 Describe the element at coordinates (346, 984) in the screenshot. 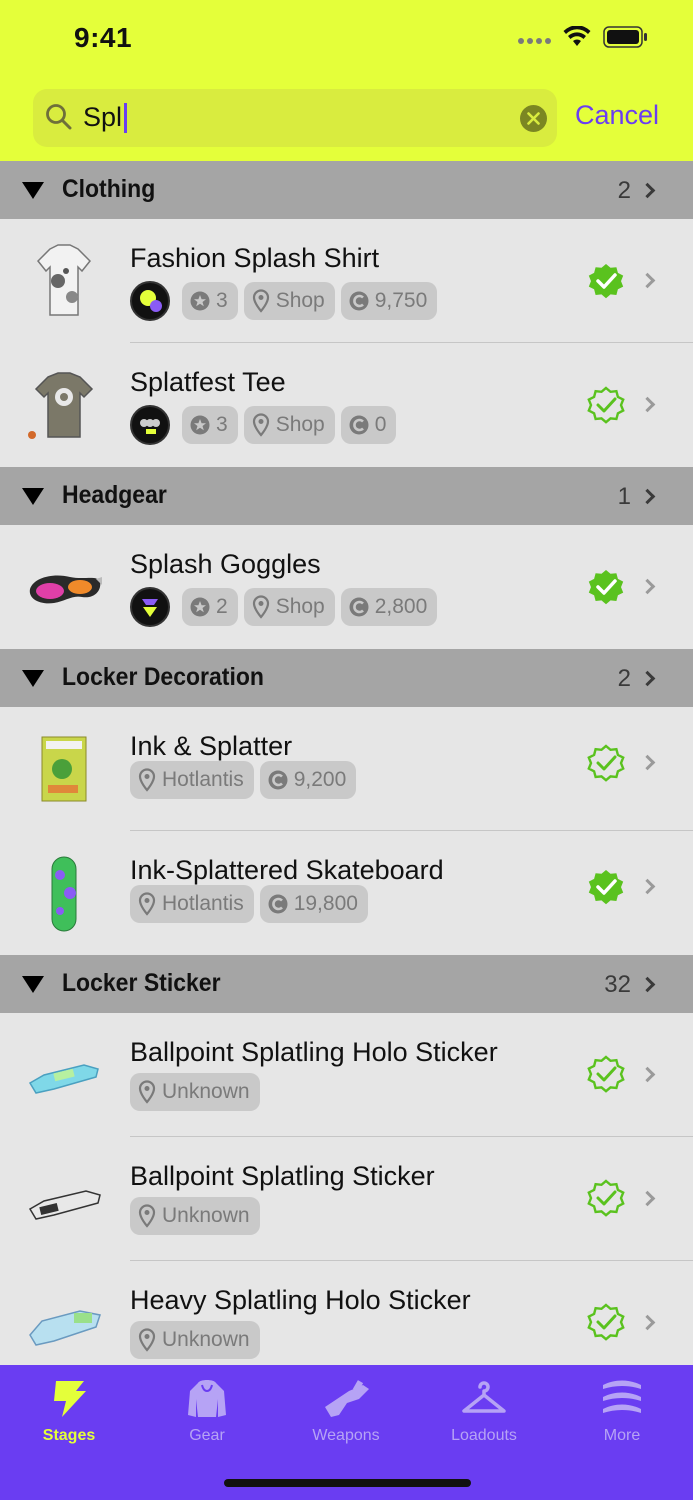

I see `section-header-locker-sticker: Locker Sticker 32` at that location.